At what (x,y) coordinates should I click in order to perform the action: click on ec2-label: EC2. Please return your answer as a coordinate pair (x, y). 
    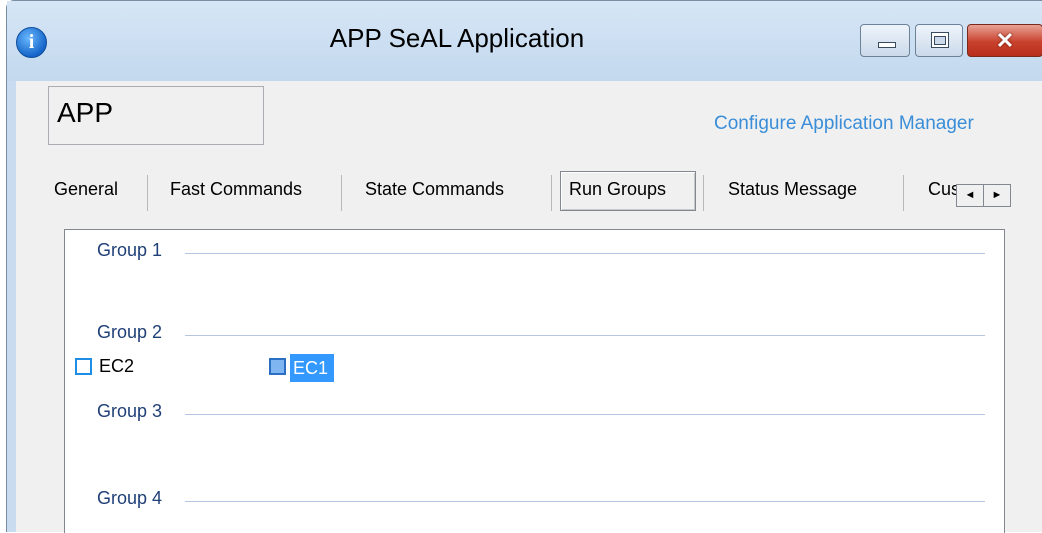
    Looking at the image, I should click on (117, 366).